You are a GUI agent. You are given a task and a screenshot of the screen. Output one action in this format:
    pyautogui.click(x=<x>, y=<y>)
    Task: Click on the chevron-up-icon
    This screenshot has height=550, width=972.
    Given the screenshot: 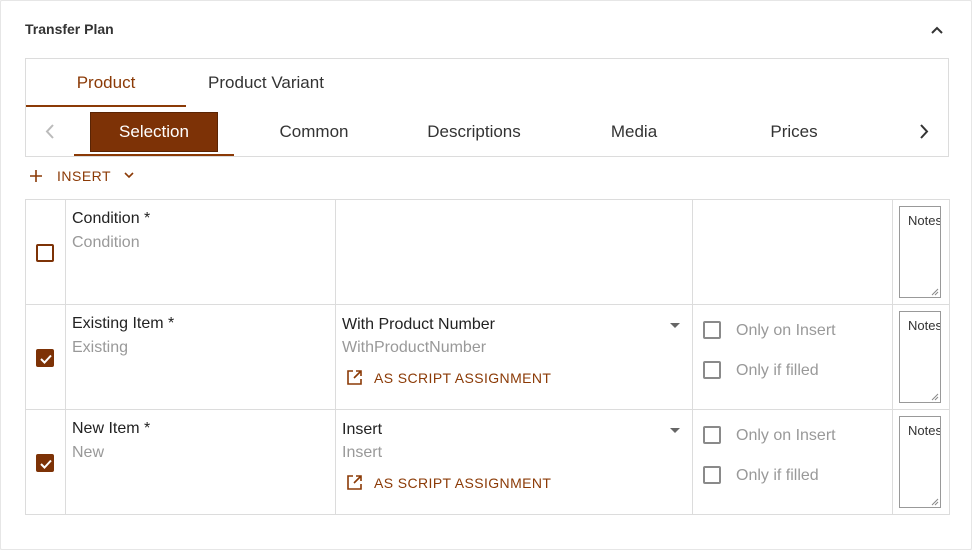 What is the action you would take?
    pyautogui.click(x=937, y=31)
    